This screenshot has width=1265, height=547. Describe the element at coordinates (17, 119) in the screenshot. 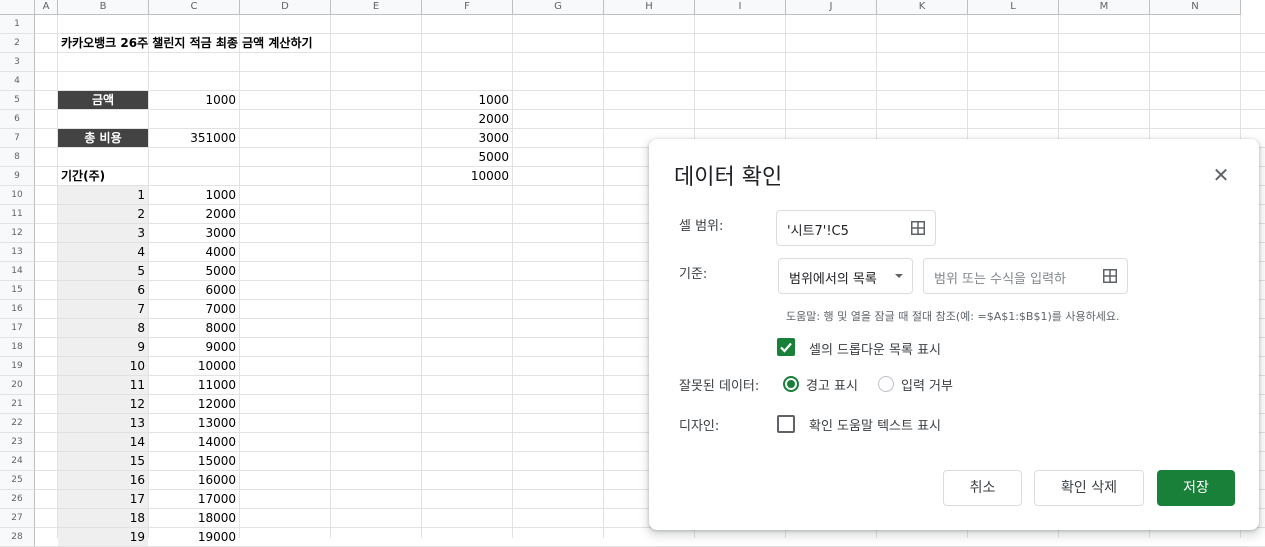

I see `row-header: 6` at that location.